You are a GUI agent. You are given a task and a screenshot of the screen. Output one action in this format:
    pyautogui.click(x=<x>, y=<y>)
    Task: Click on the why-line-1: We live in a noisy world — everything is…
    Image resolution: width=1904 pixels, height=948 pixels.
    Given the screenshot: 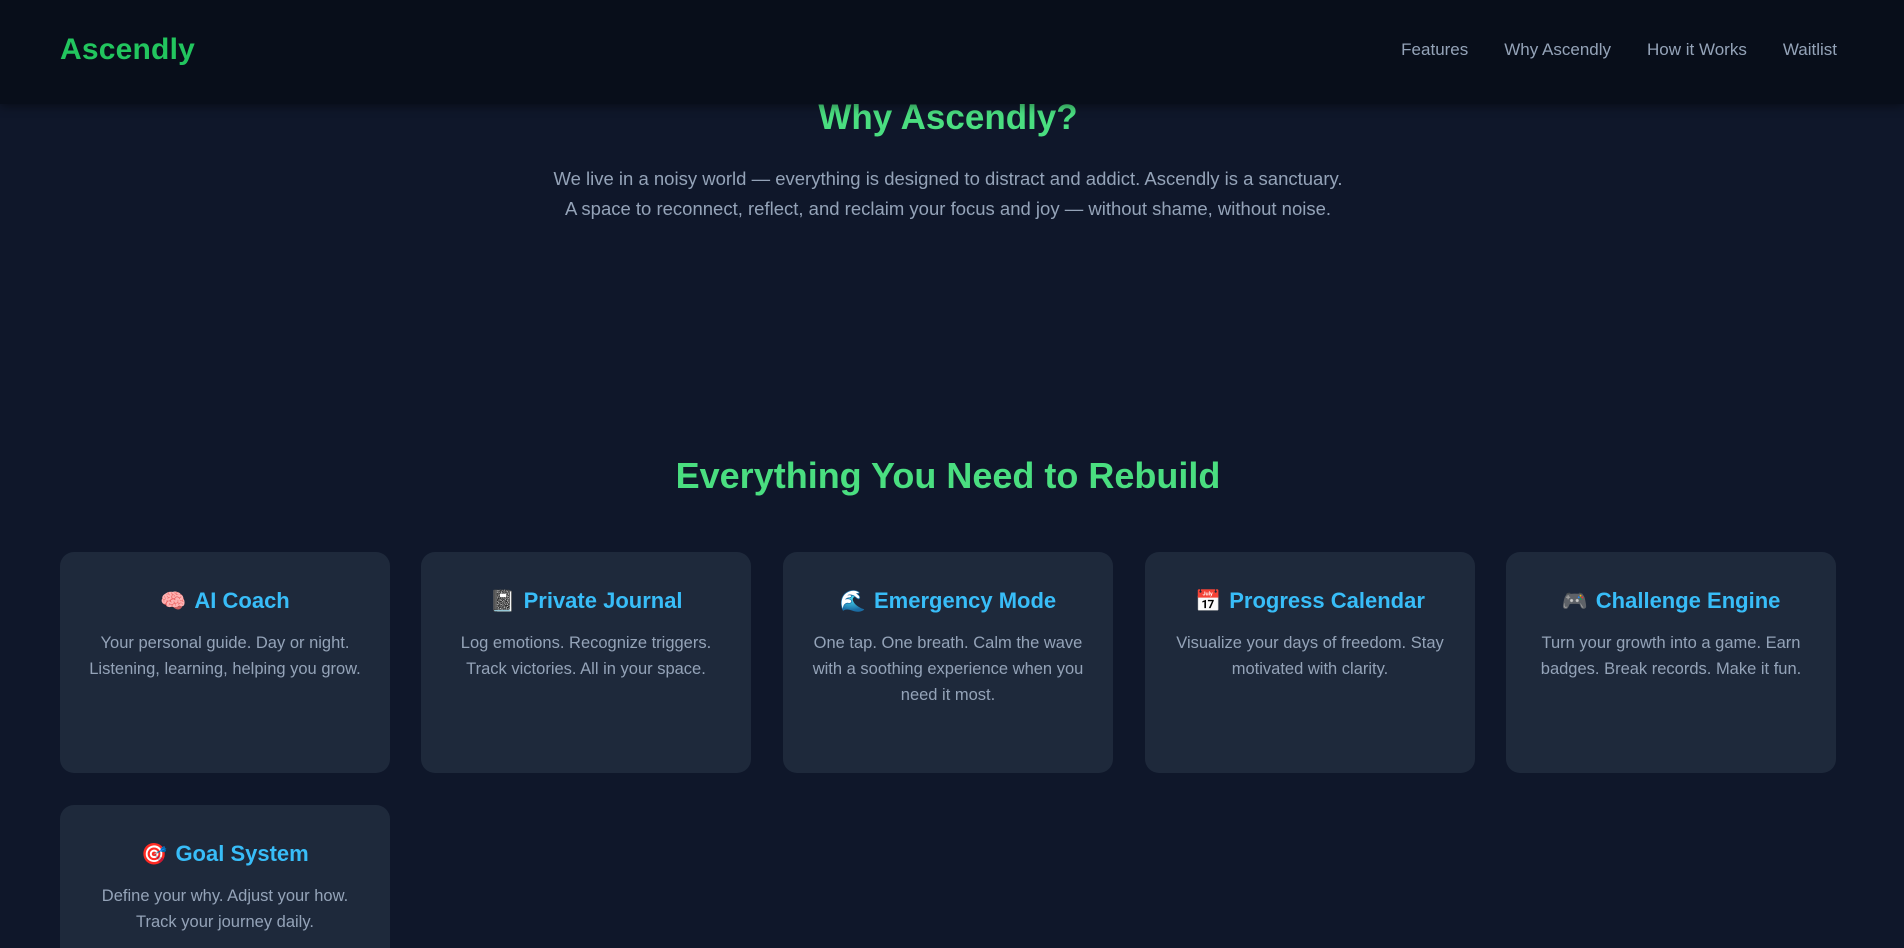 What is the action you would take?
    pyautogui.click(x=948, y=178)
    